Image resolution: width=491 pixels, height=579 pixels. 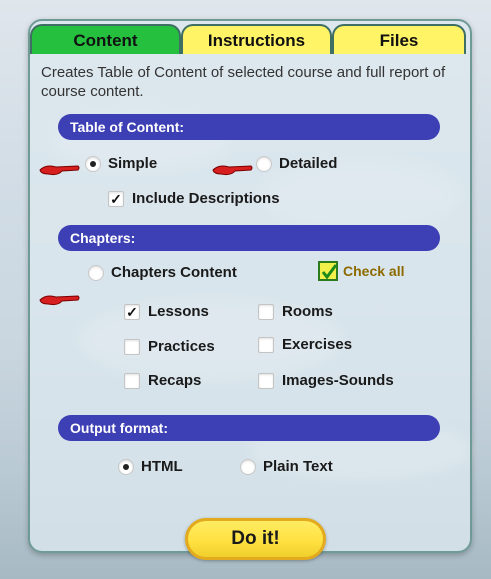 I want to click on include-descriptions-checkbox: ✓ Include Descriptions, so click(x=194, y=198).